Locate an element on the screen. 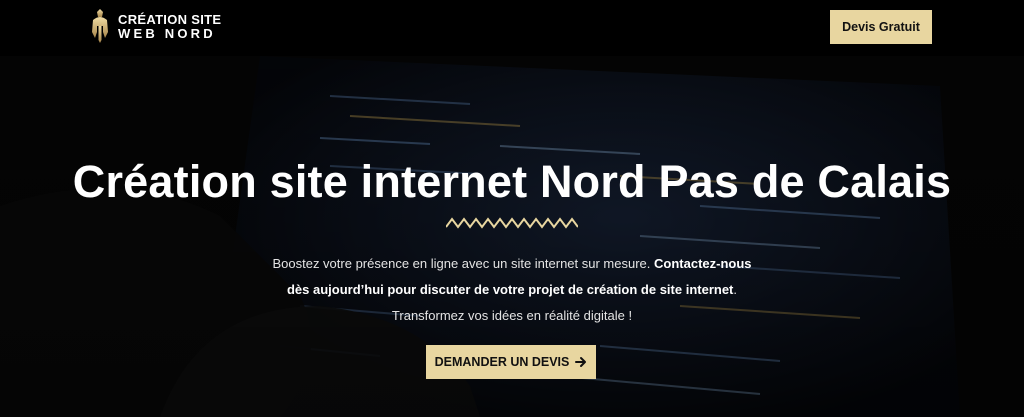  hero-text-contact: Contactez-nous is located at coordinates (703, 263).